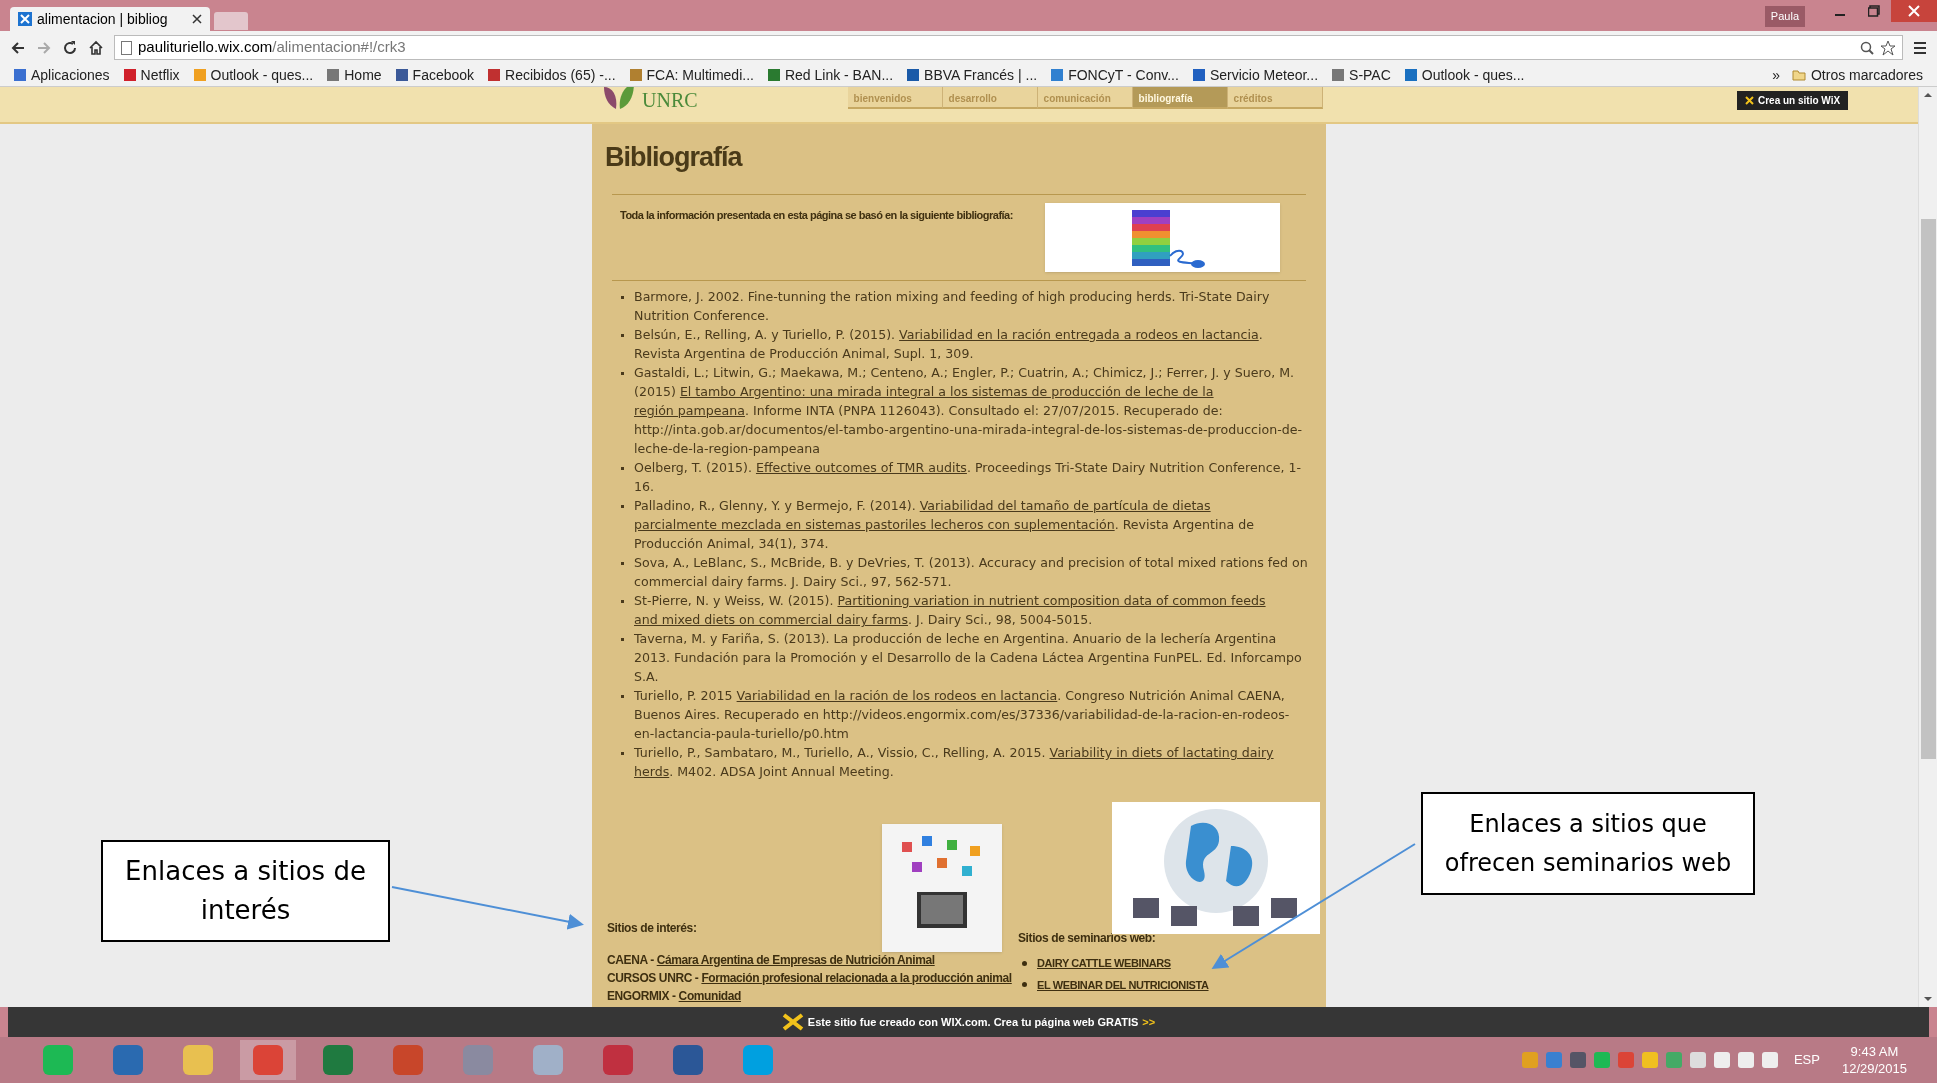  What do you see at coordinates (619, 99) in the screenshot?
I see `leaf-logo-icon` at bounding box center [619, 99].